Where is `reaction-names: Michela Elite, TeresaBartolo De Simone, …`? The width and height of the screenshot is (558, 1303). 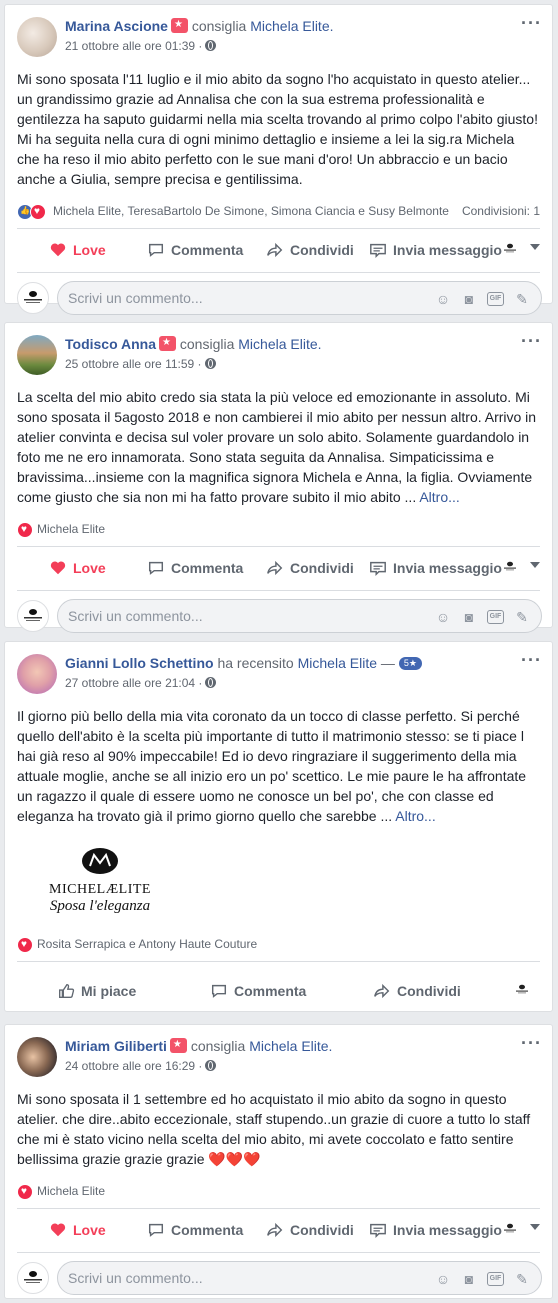 reaction-names: Michela Elite, TeresaBartolo De Simone, … is located at coordinates (251, 211).